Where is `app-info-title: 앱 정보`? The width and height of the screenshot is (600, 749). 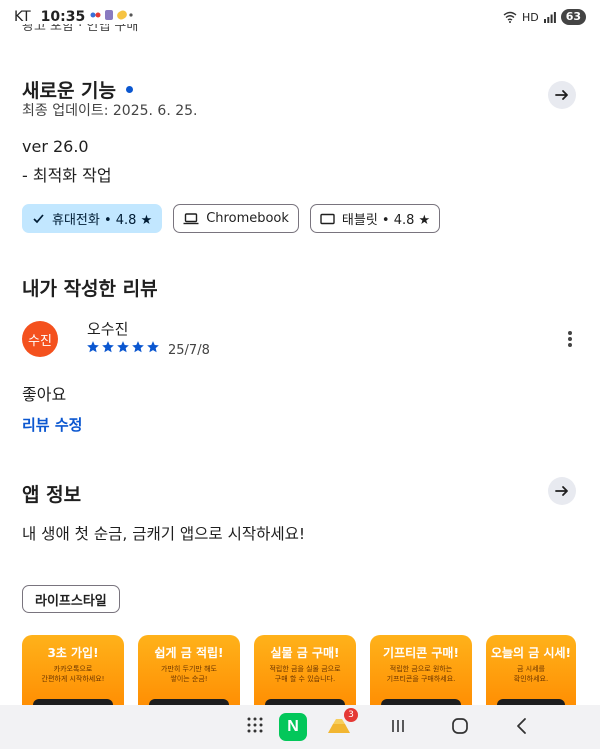 app-info-title: 앱 정보 is located at coordinates (52, 495).